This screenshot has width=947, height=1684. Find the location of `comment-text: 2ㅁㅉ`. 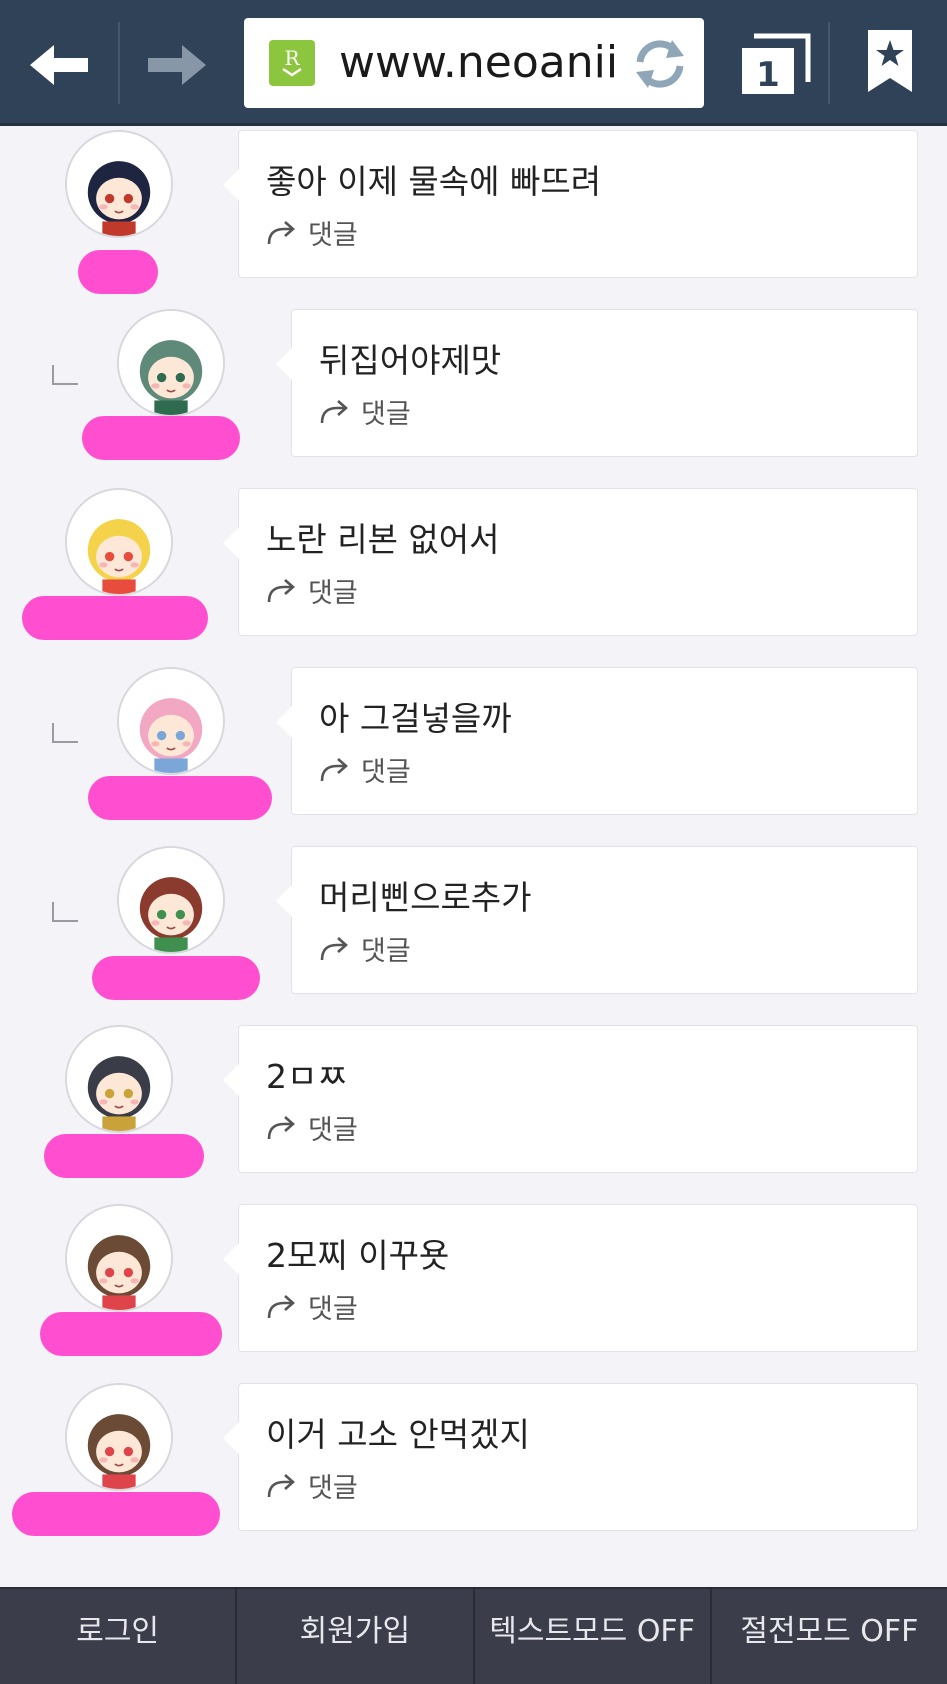

comment-text: 2ㅁㅉ is located at coordinates (307, 1076).